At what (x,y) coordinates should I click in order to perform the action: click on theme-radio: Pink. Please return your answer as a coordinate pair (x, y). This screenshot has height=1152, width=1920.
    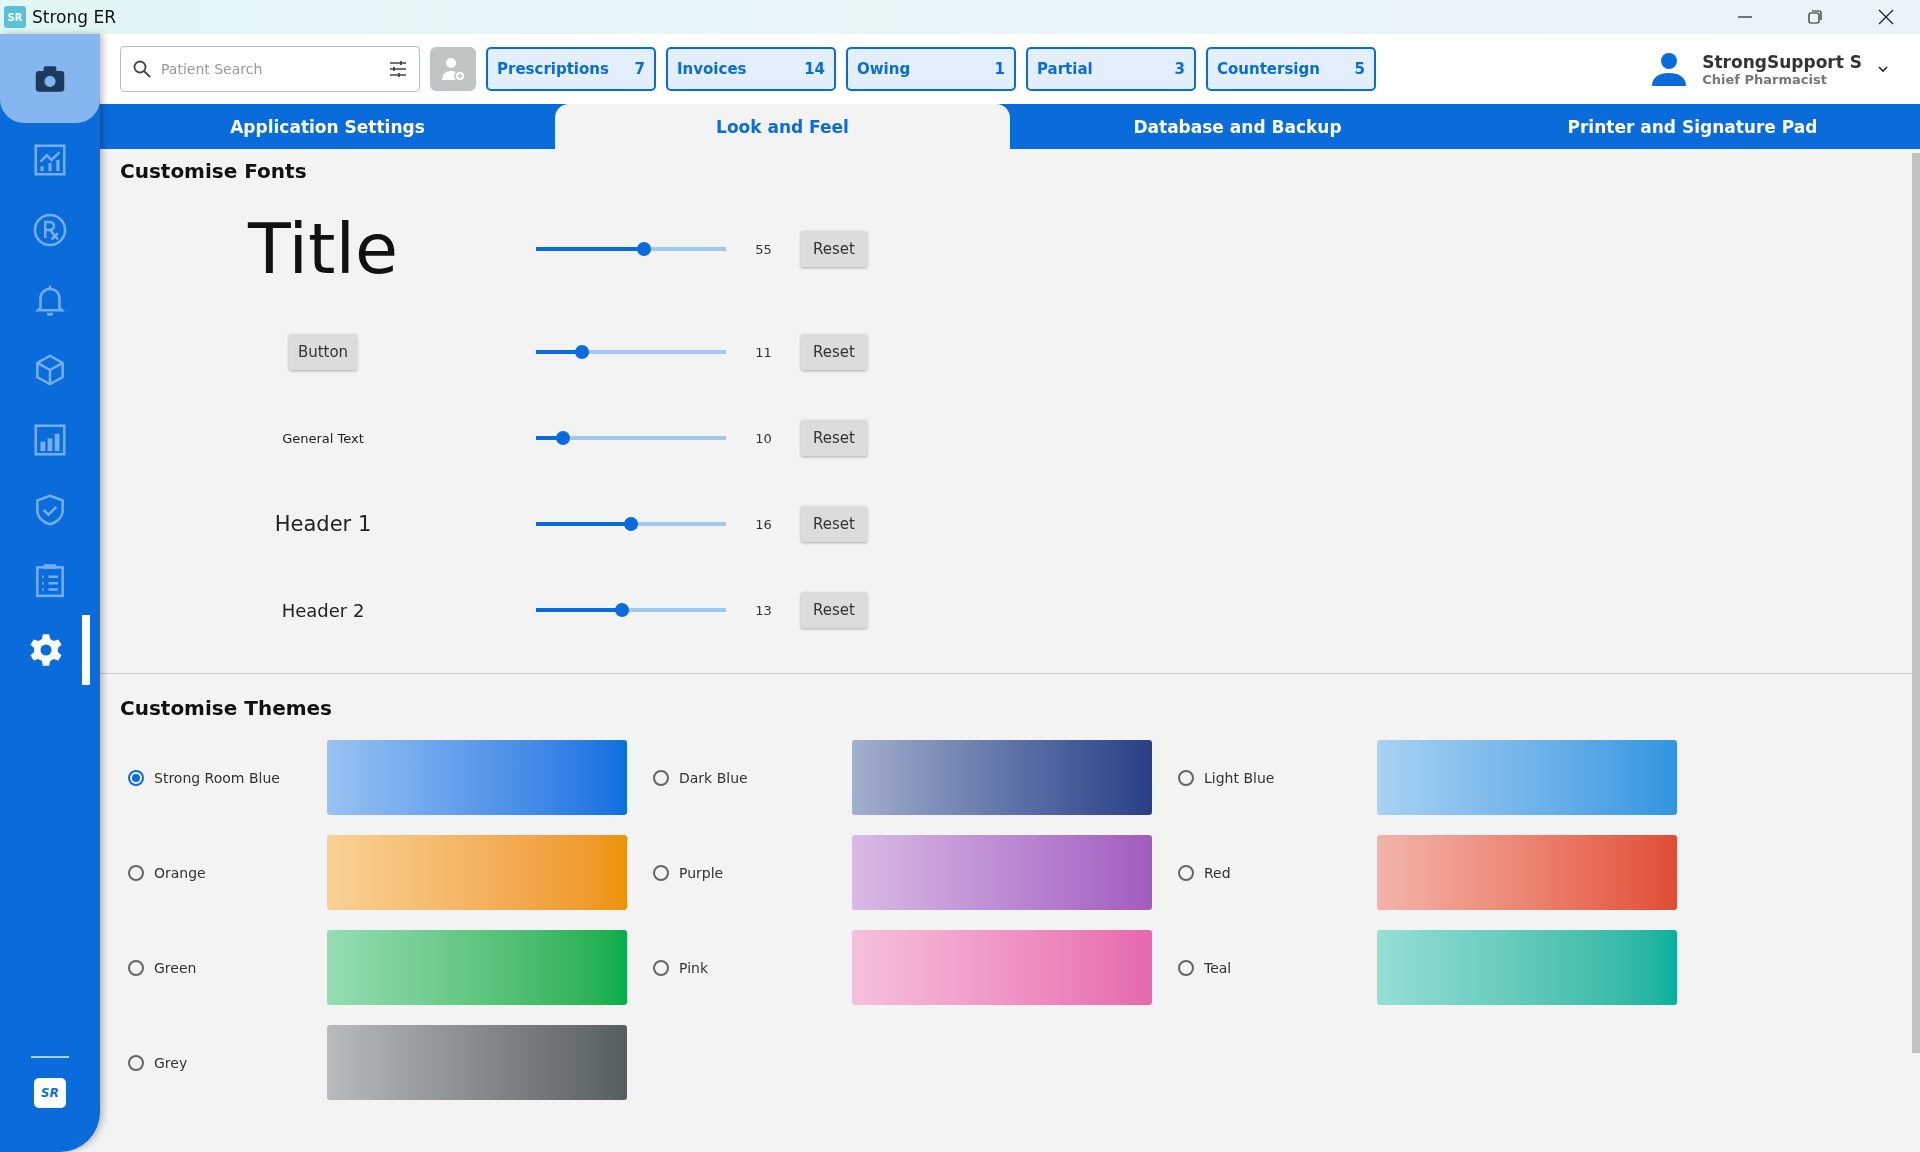
    Looking at the image, I should click on (748, 967).